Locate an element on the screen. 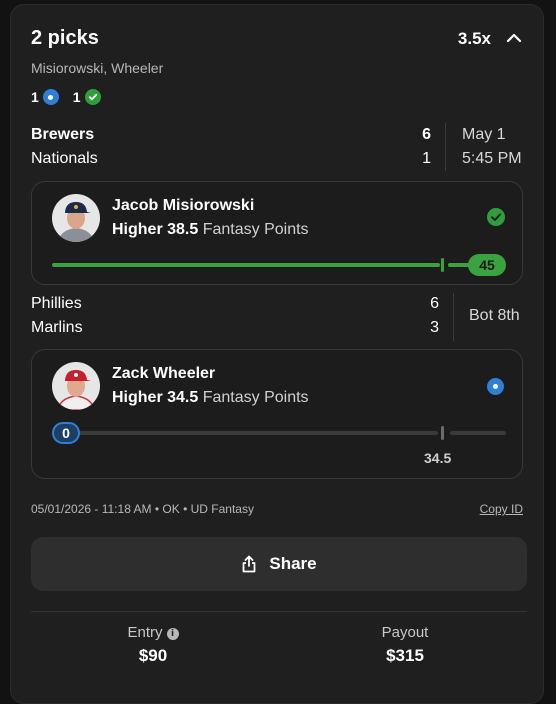 This screenshot has width=556, height=704. share-icon is located at coordinates (249, 564).